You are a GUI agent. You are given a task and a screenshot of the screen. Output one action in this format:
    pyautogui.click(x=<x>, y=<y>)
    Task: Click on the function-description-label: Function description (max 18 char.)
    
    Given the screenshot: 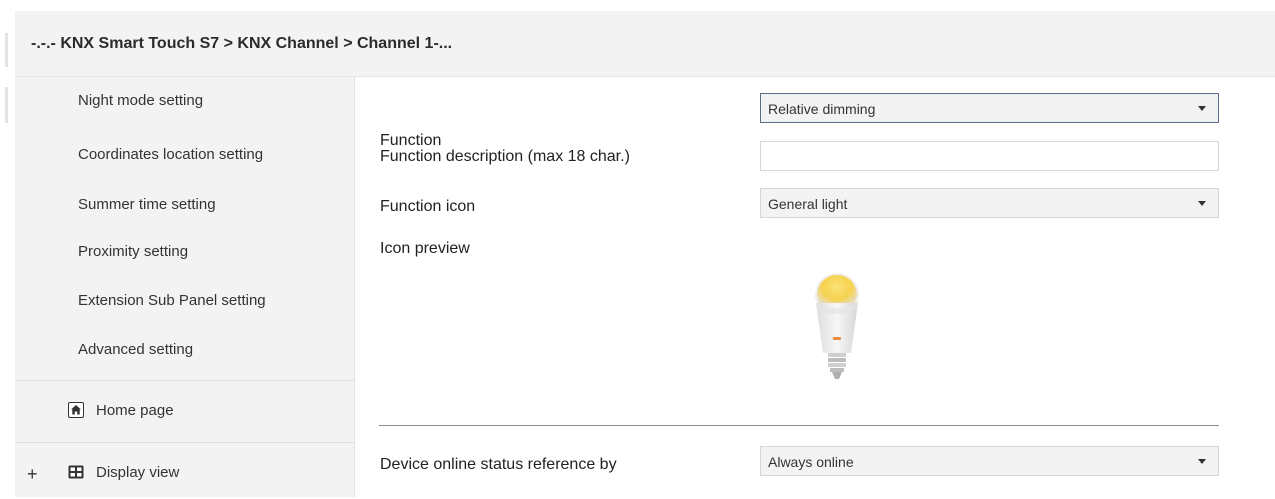 What is the action you would take?
    pyautogui.click(x=505, y=156)
    